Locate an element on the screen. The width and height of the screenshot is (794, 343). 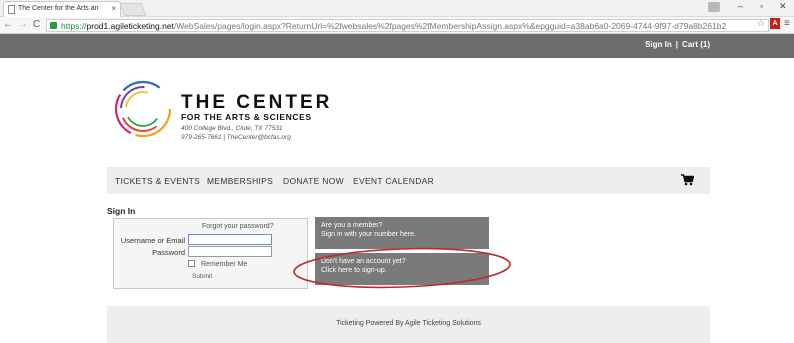
sign-in-heading: Sign In is located at coordinates (121, 211).